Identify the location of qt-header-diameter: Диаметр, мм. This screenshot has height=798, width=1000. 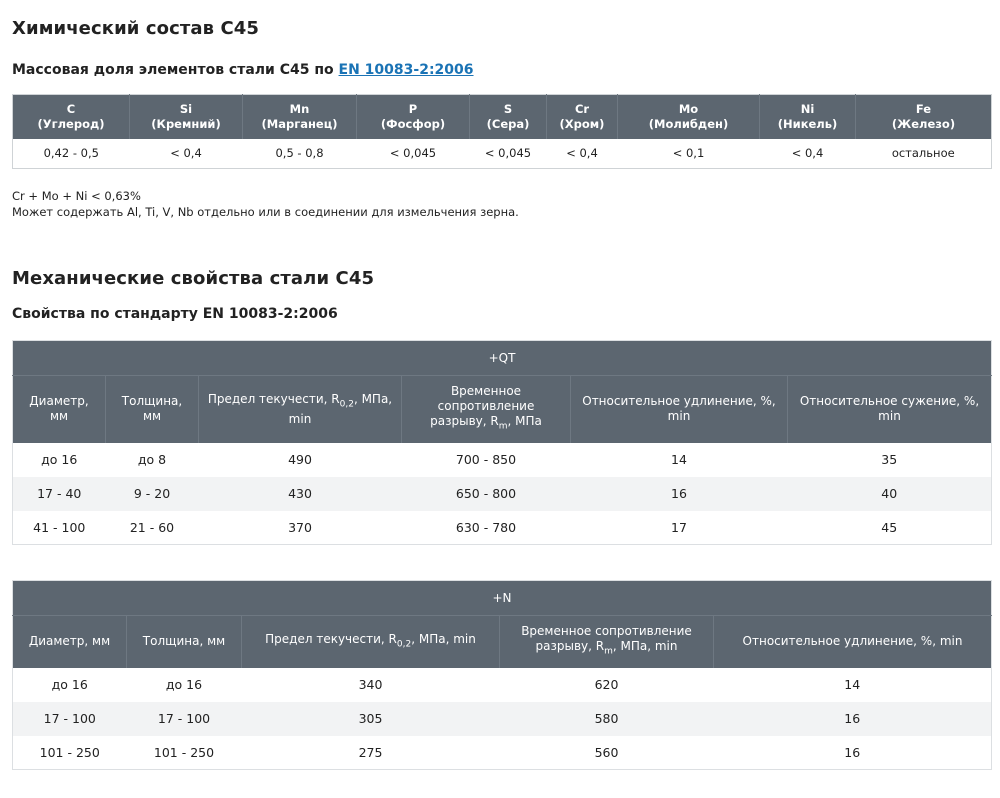
(59, 409).